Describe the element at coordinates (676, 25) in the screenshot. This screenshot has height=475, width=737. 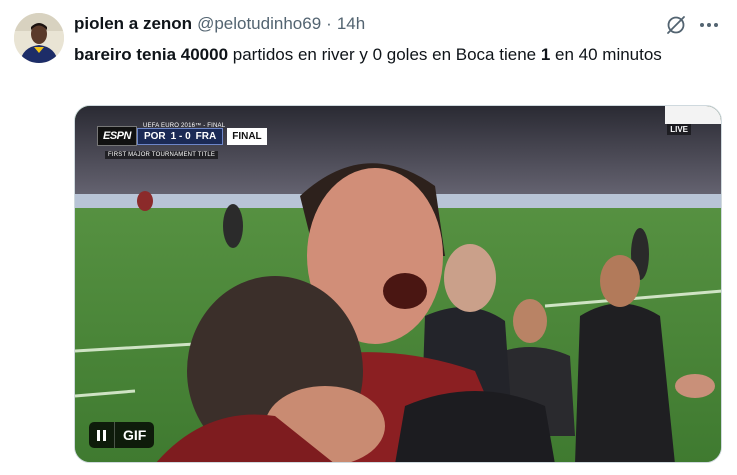
I see `grok-icon` at that location.